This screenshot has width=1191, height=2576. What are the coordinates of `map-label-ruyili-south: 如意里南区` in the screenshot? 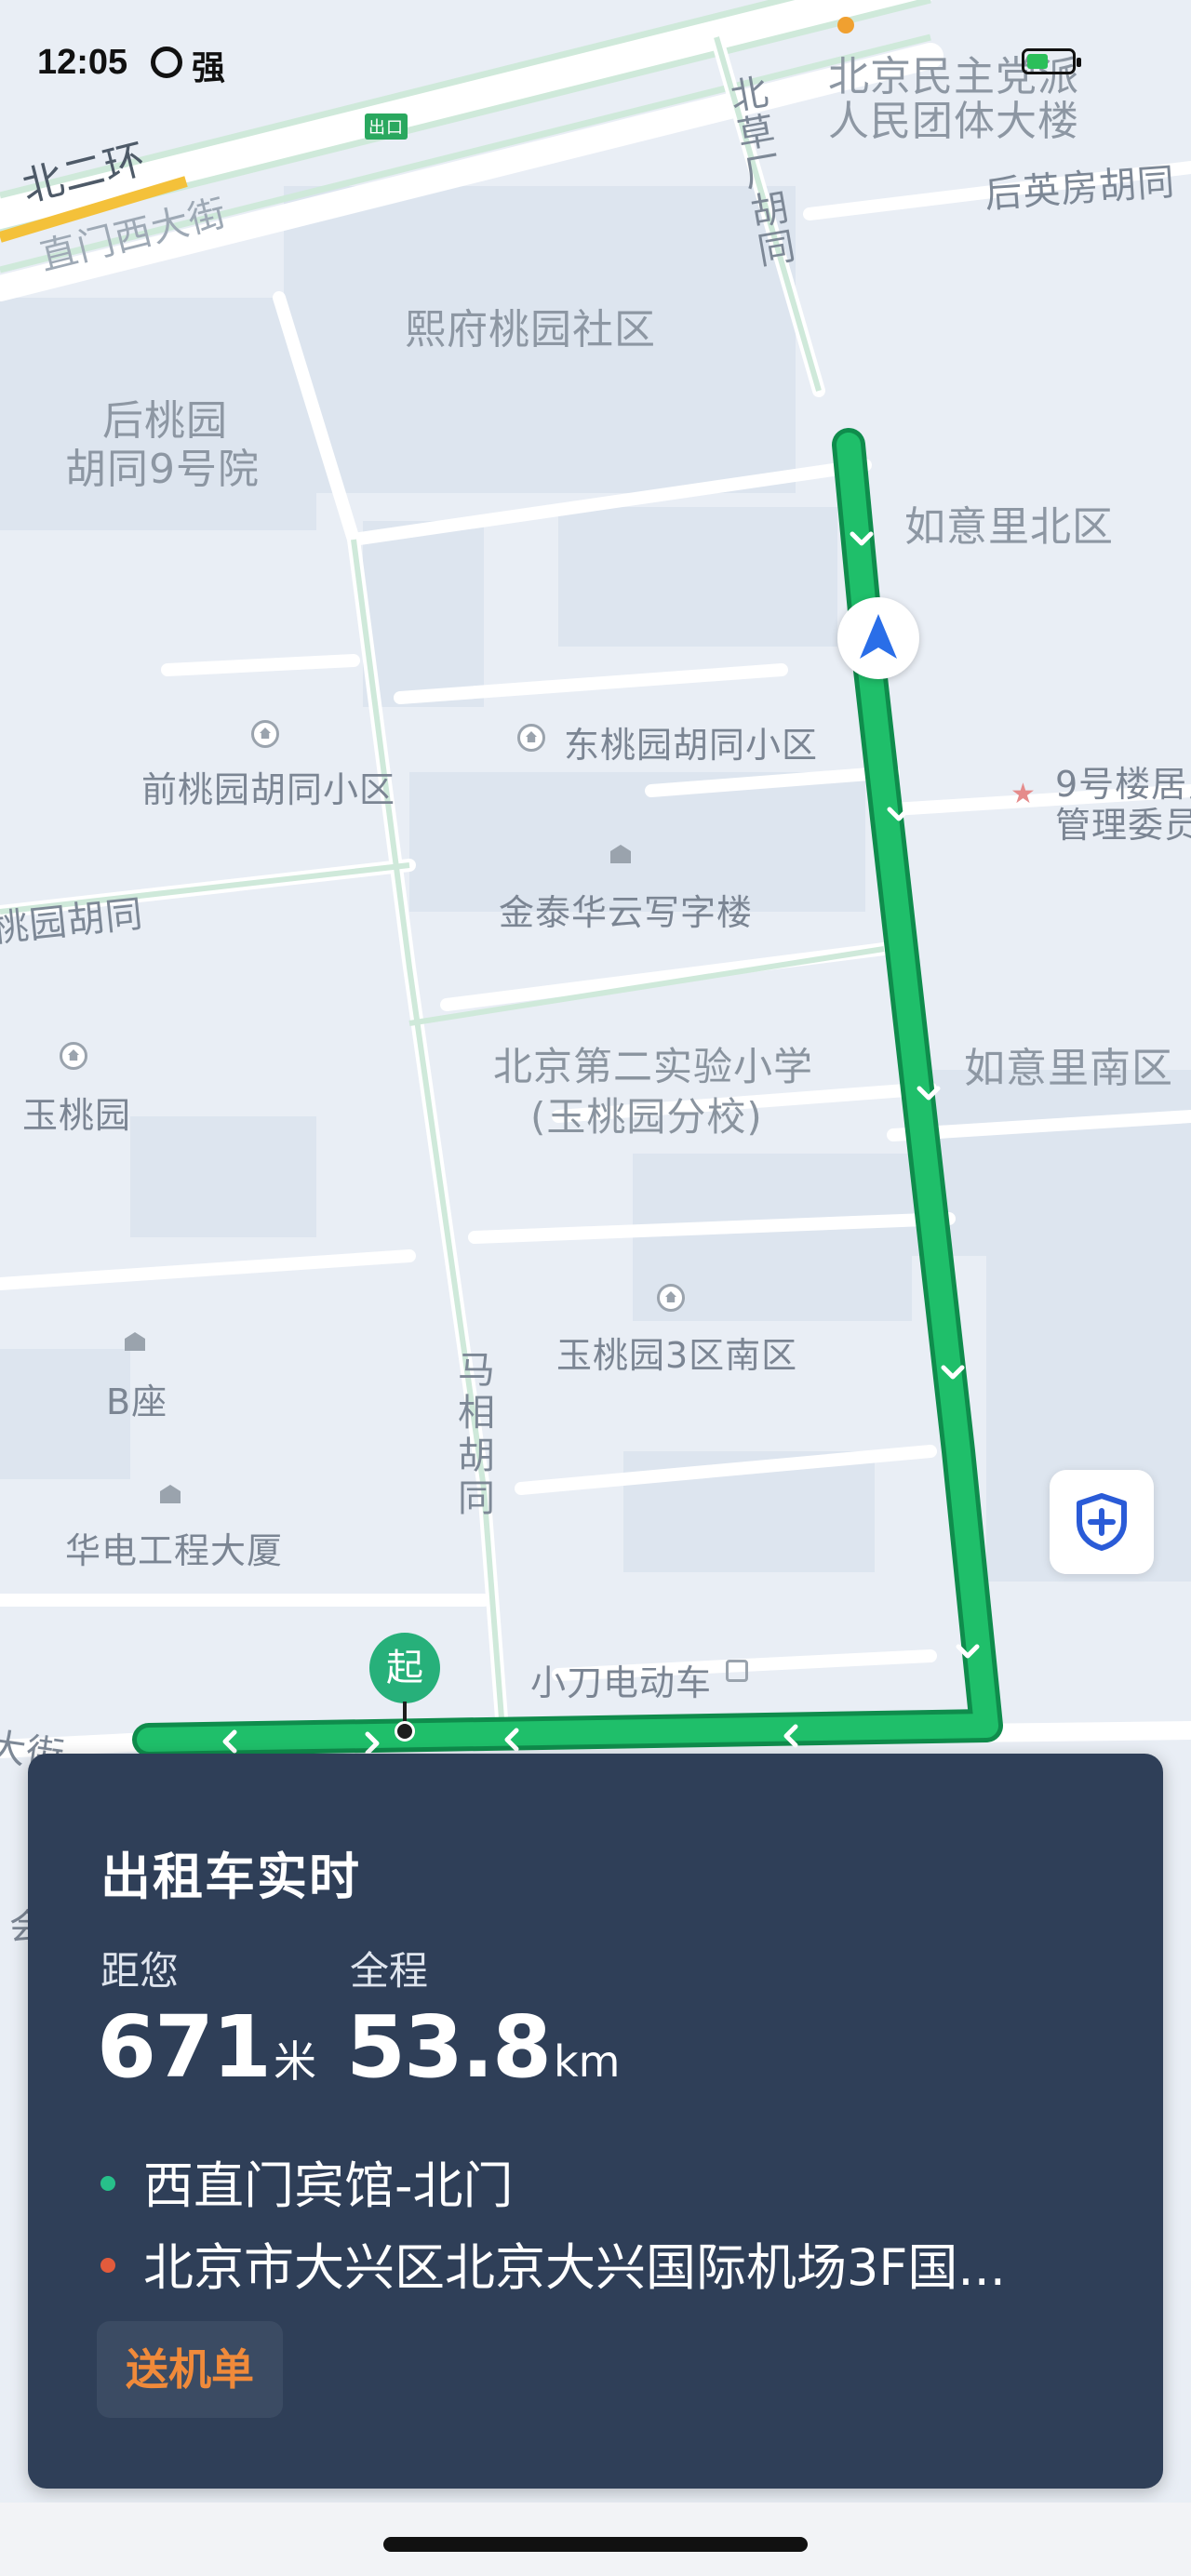 It's located at (1068, 1068).